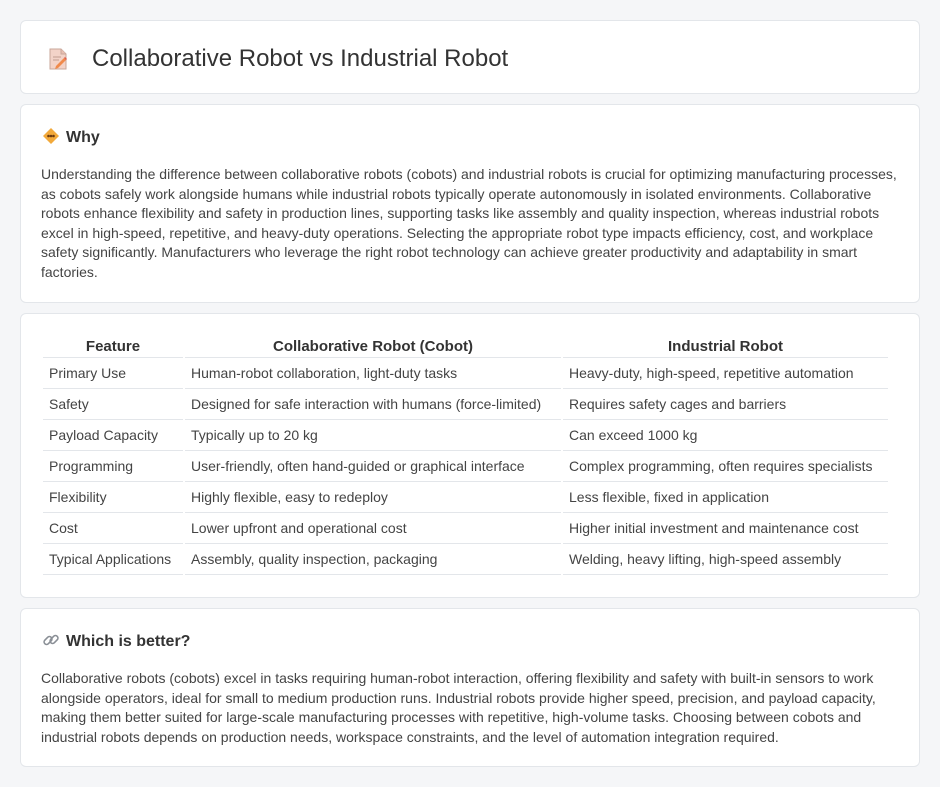  What do you see at coordinates (83, 137) in the screenshot?
I see `why-heading-text: Why` at bounding box center [83, 137].